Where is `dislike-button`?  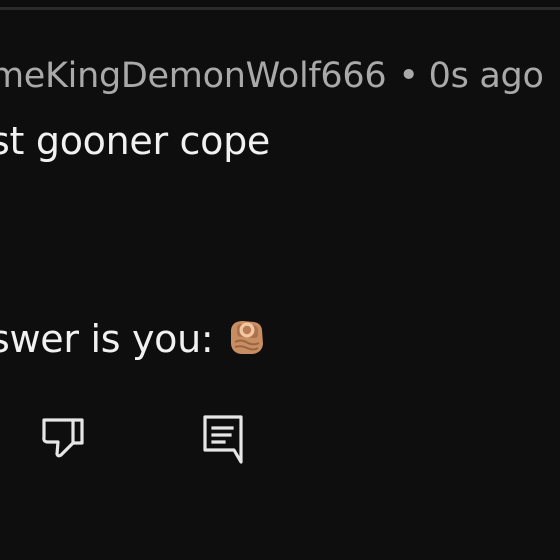 dislike-button is located at coordinates (64, 438).